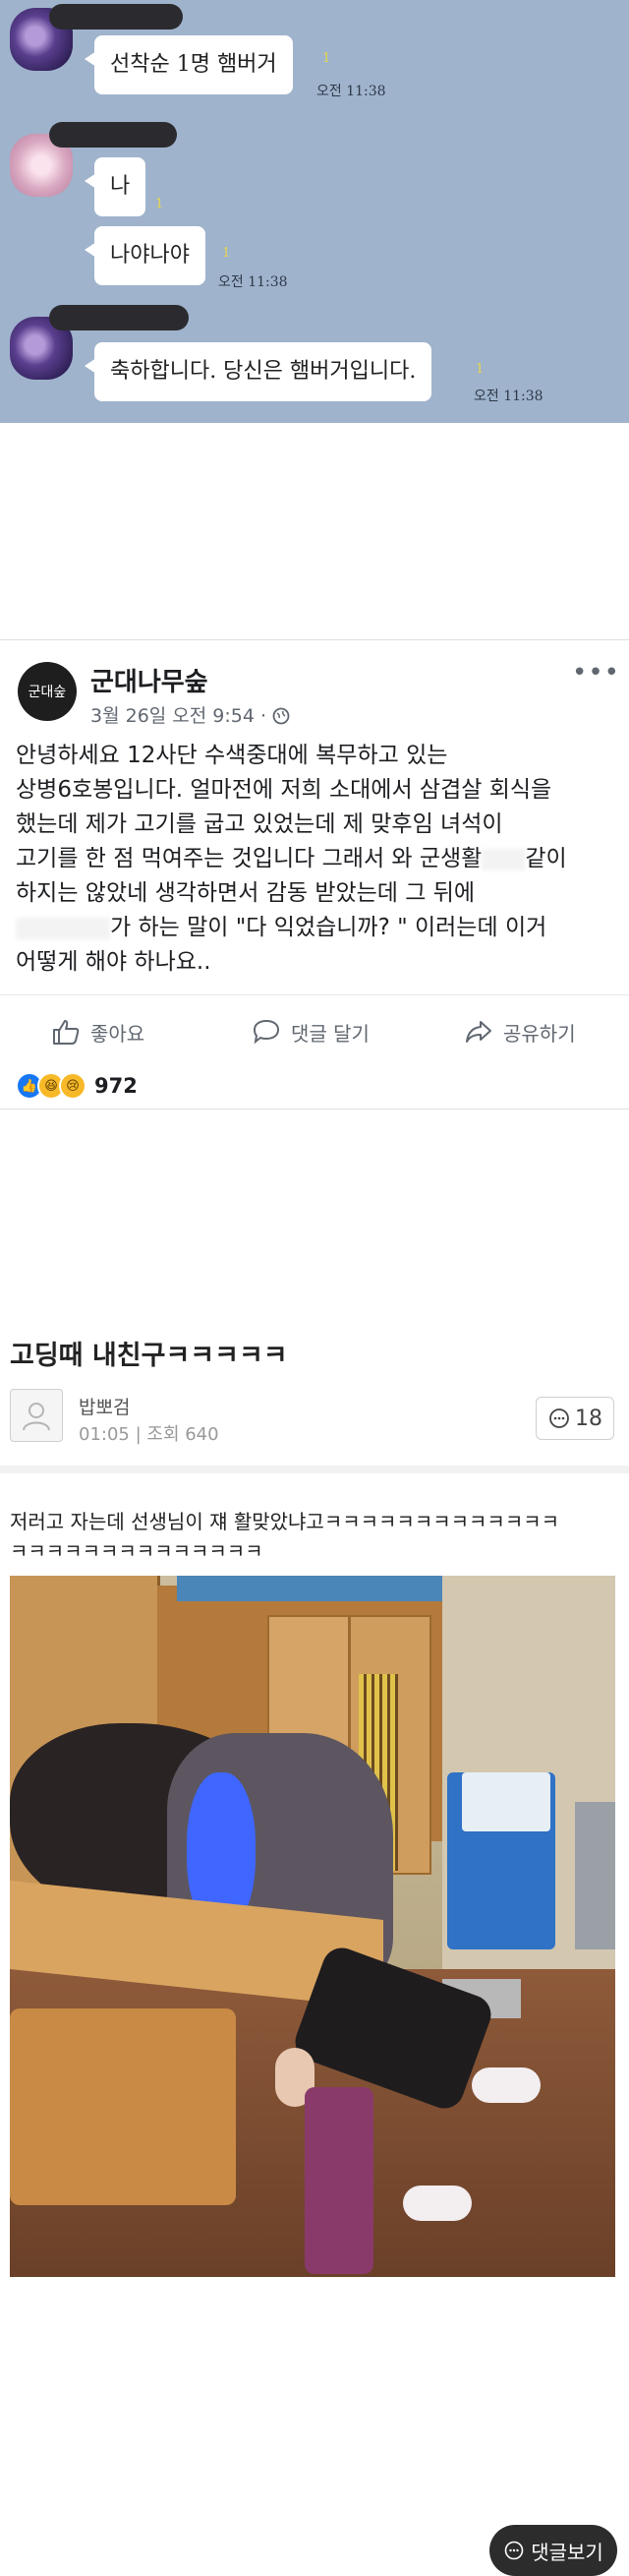  What do you see at coordinates (595, 1876) in the screenshot?
I see `photo-grey-bin` at bounding box center [595, 1876].